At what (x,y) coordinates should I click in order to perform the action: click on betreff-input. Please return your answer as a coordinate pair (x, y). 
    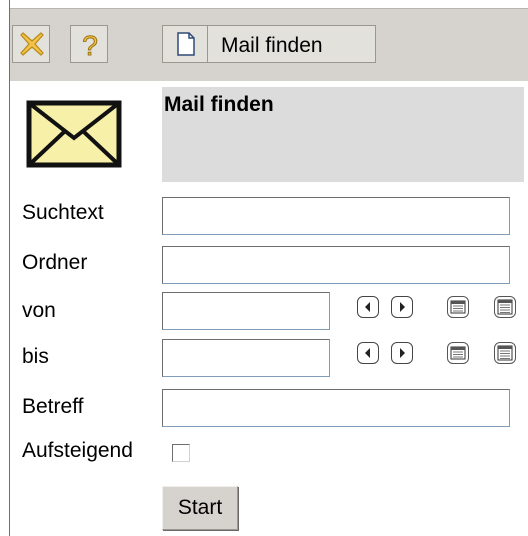
    Looking at the image, I should click on (336, 408).